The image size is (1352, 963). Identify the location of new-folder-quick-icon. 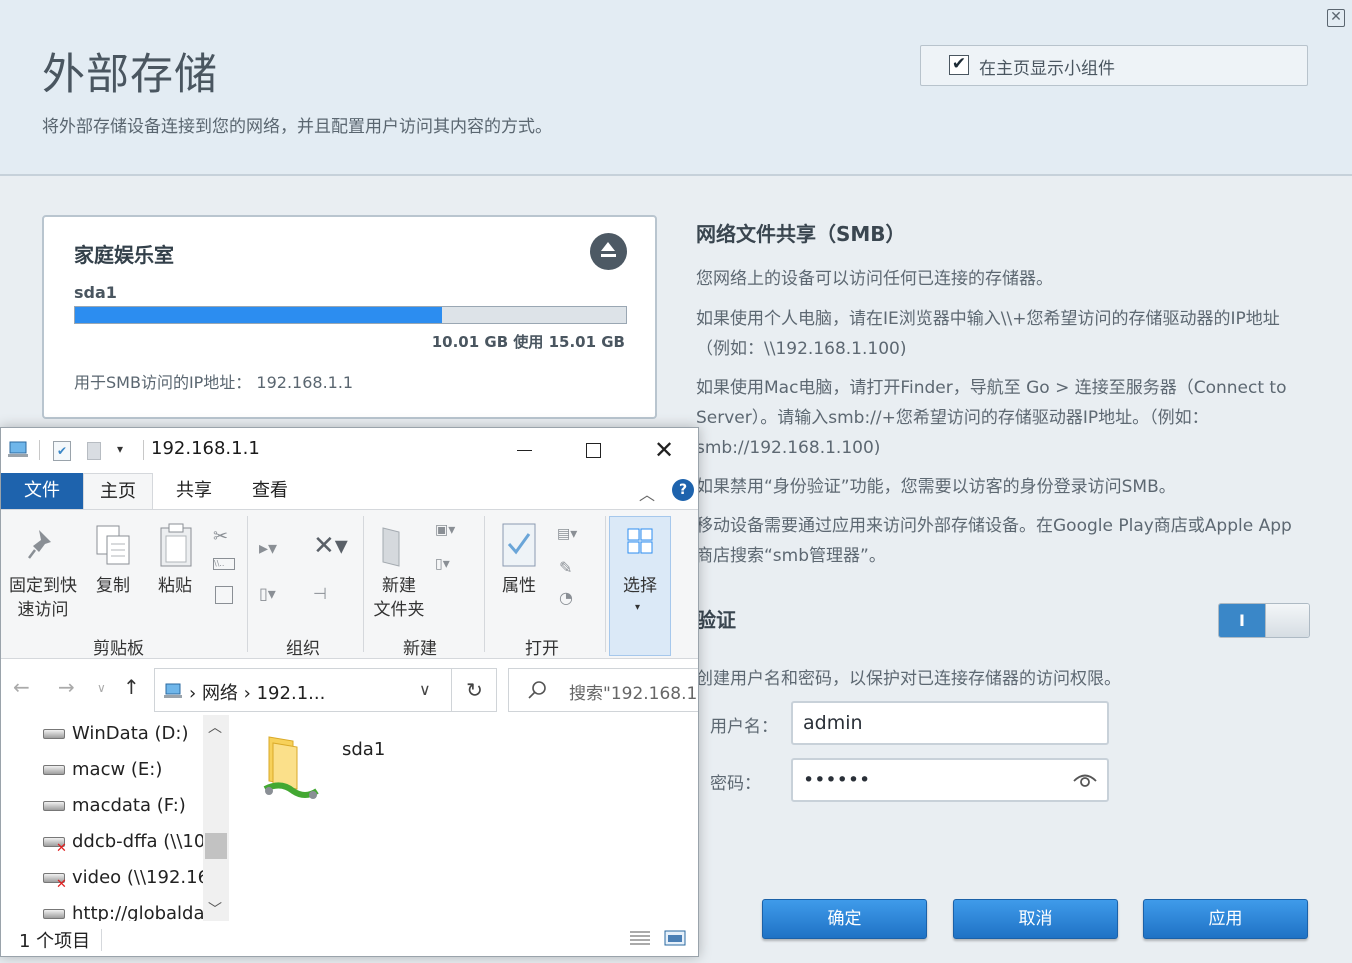
(94, 451).